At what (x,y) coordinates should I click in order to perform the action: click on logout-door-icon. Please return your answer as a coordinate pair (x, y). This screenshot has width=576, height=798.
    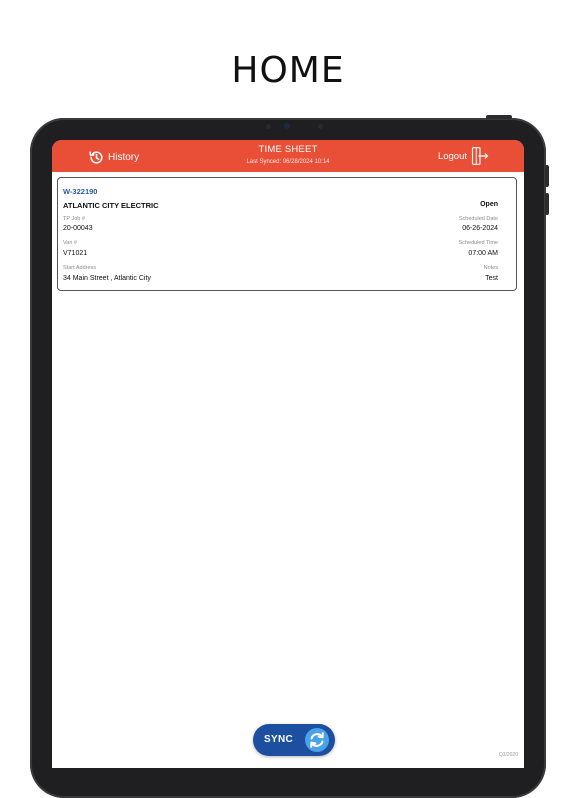
    Looking at the image, I should click on (480, 156).